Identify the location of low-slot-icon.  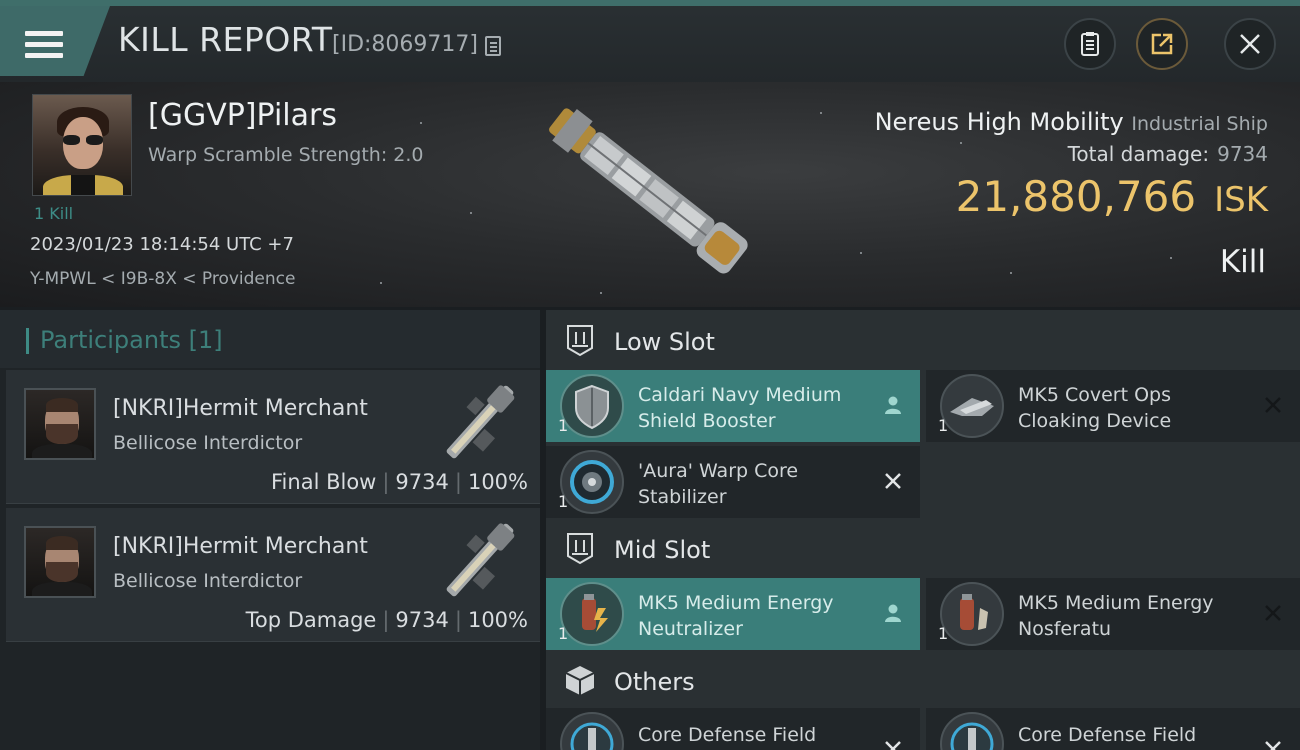
(580, 341).